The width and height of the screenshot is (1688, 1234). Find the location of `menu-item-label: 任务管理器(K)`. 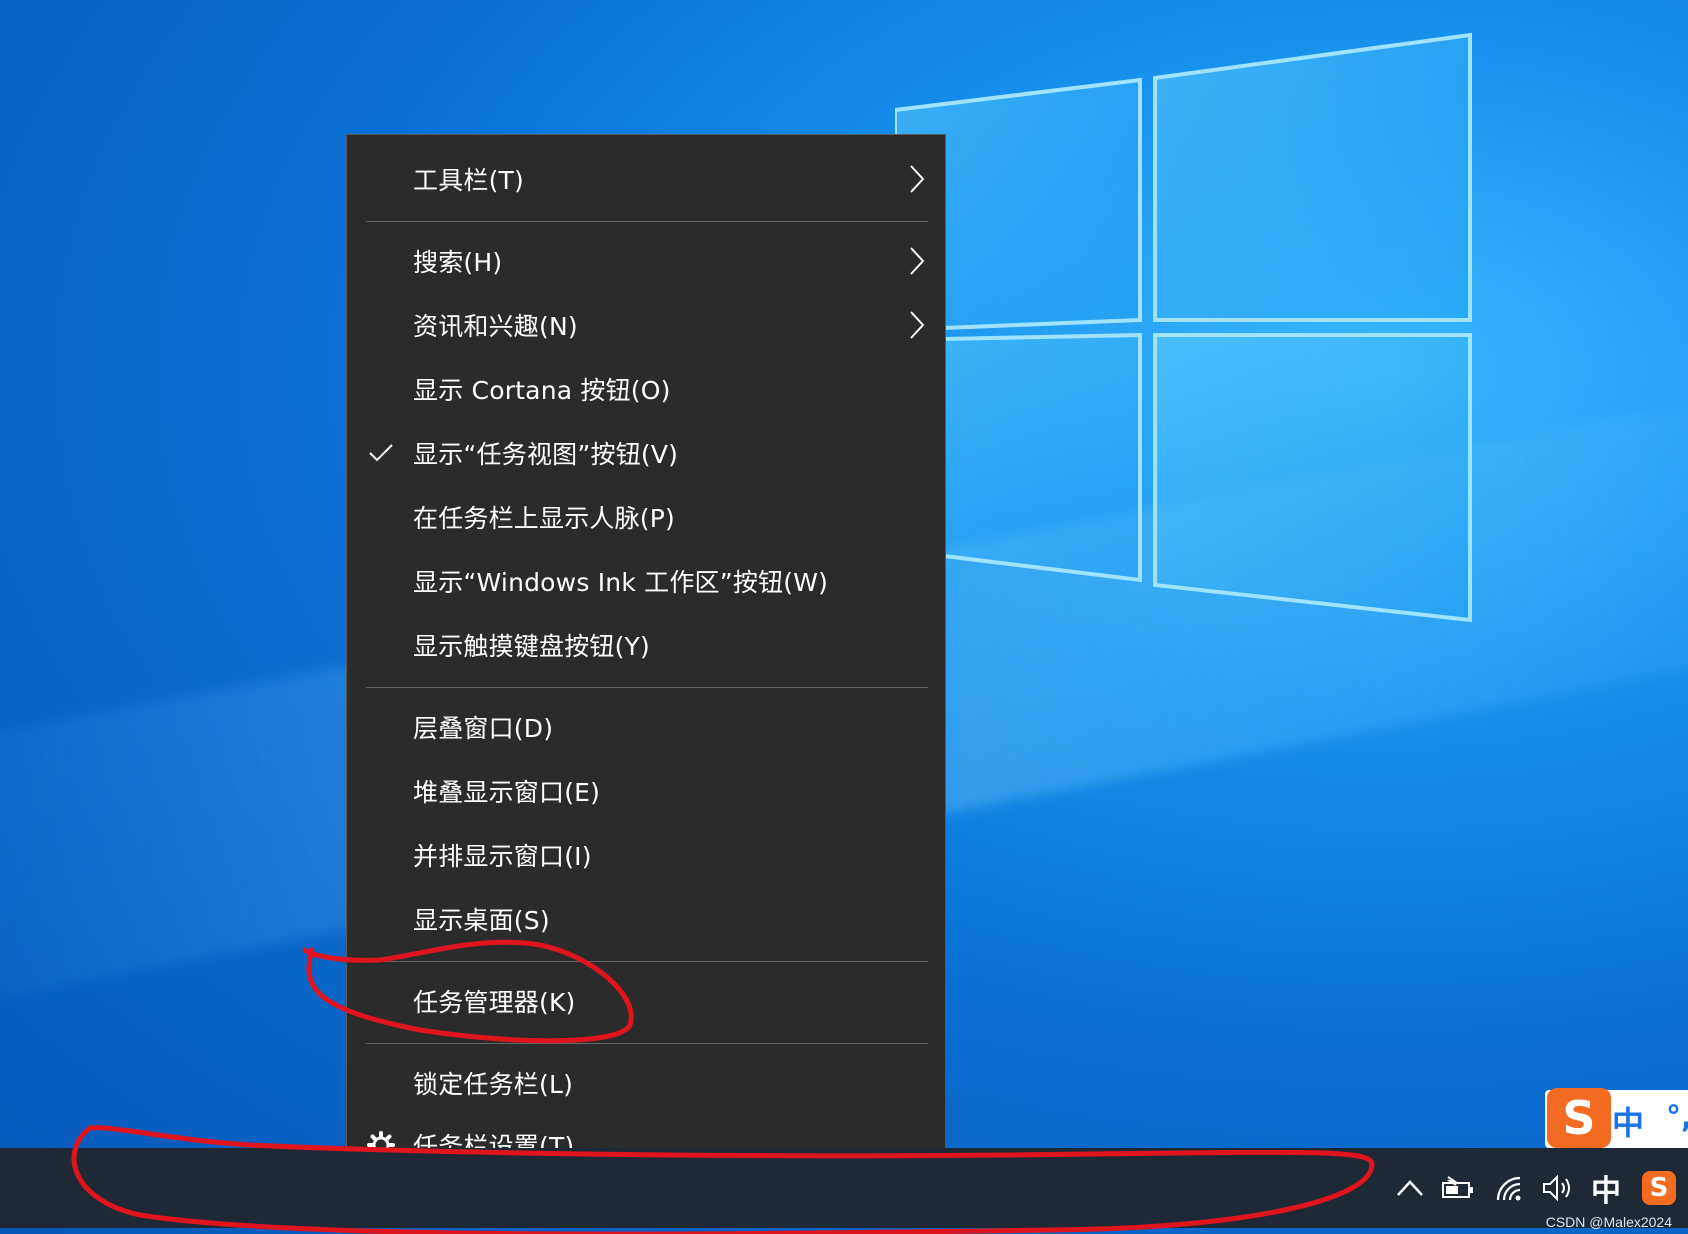

menu-item-label: 任务管理器(K) is located at coordinates (494, 1002).